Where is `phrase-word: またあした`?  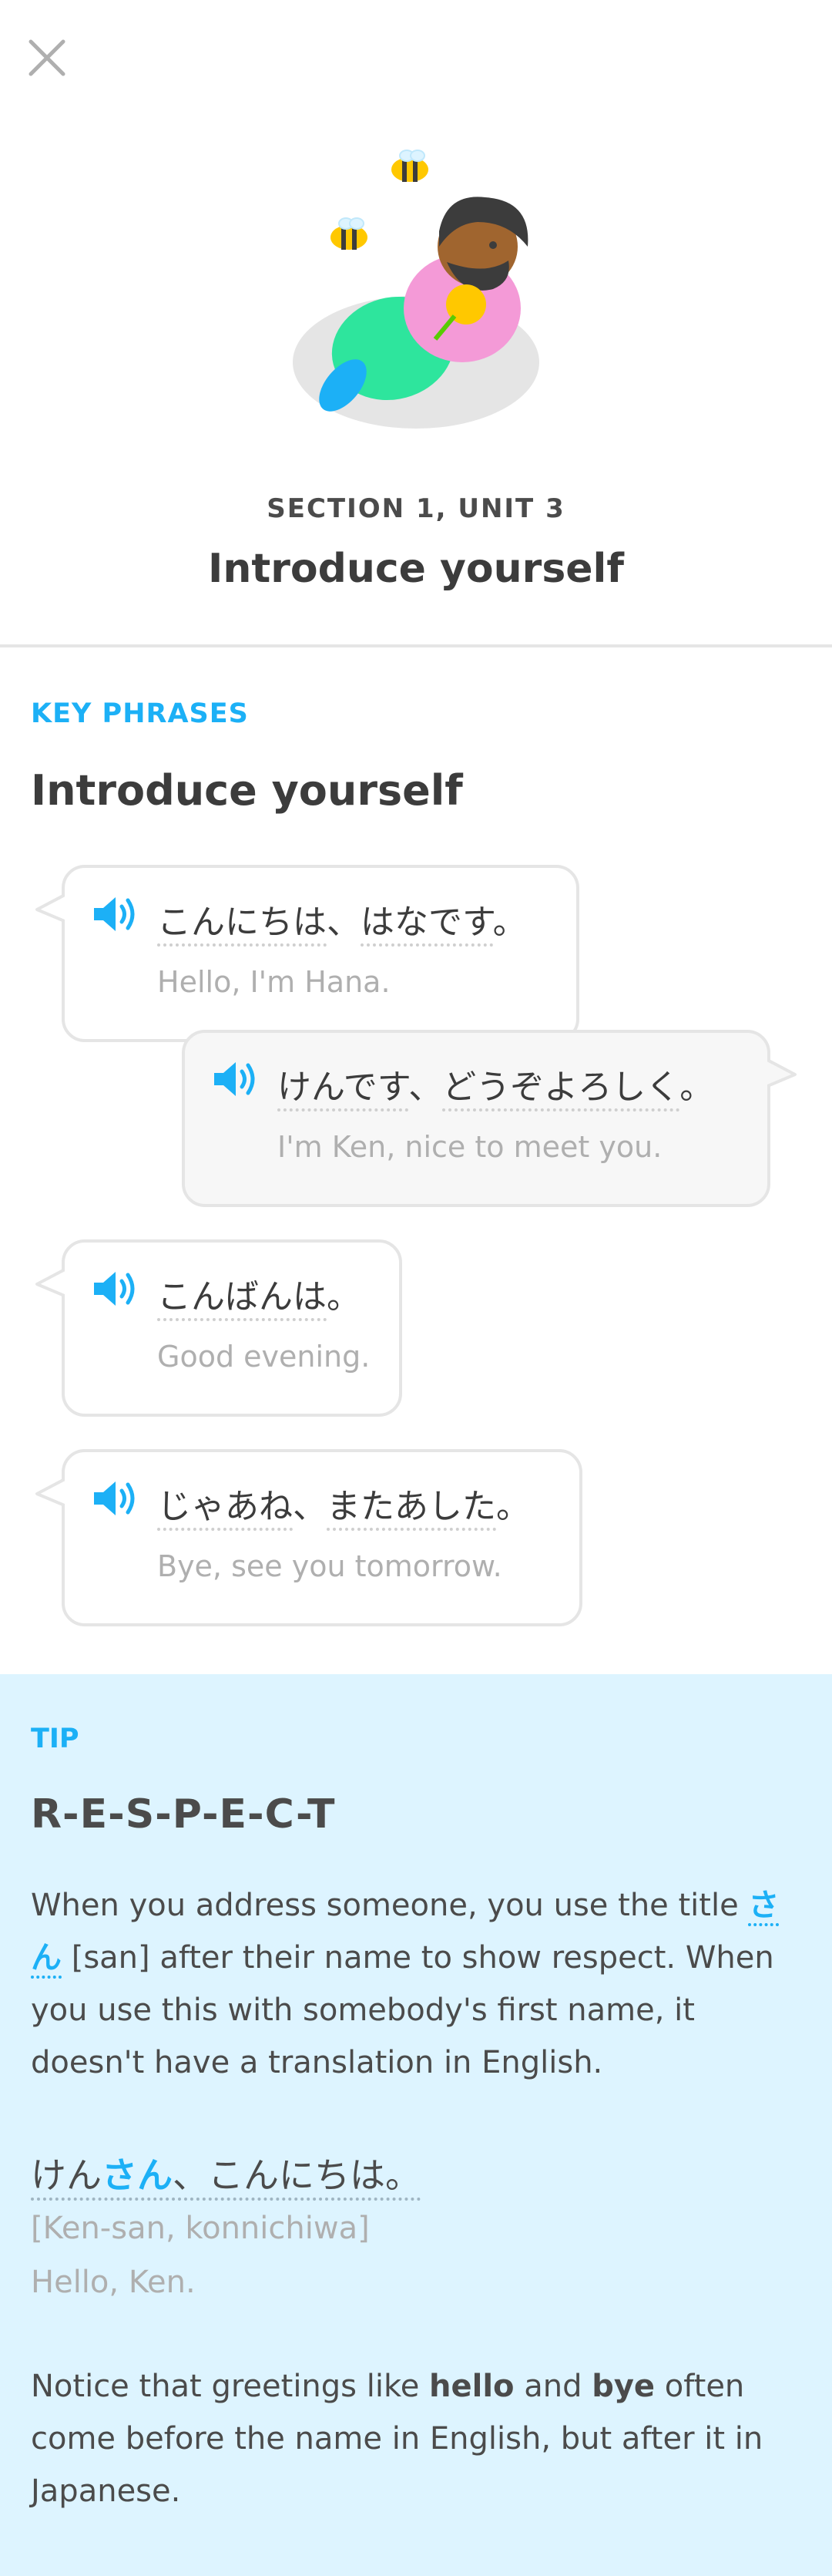
phrase-word: またあした is located at coordinates (411, 1509).